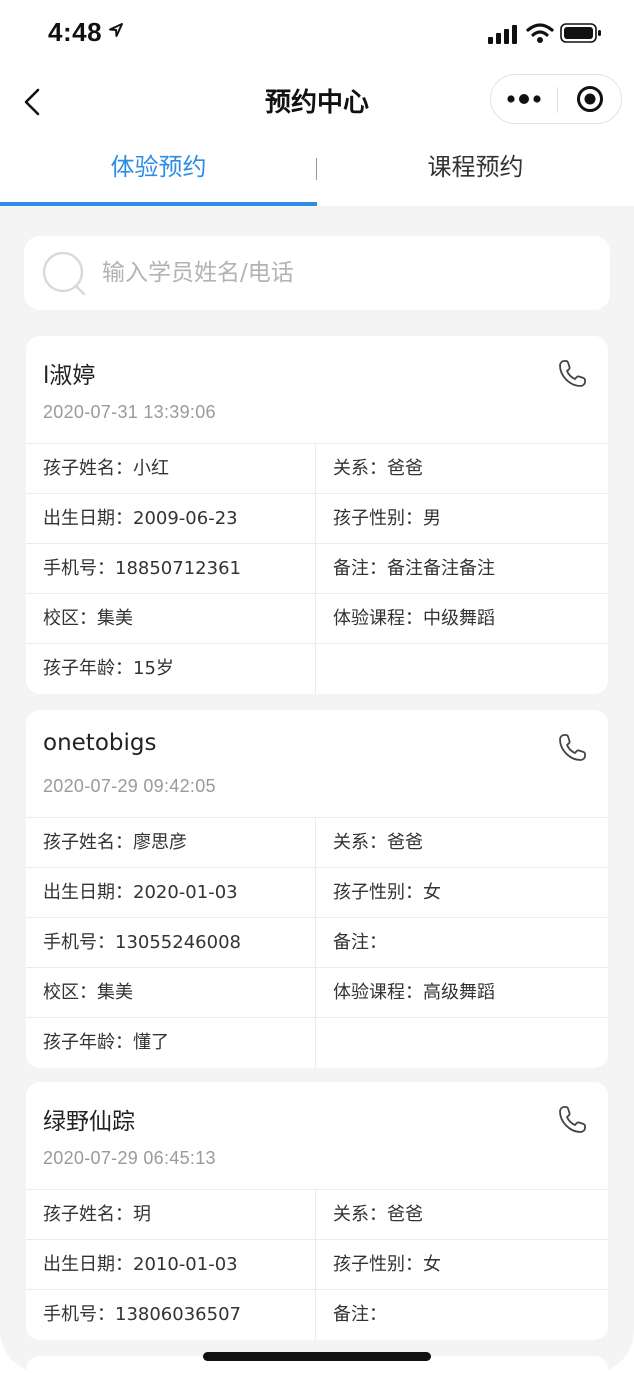 Image resolution: width=634 pixels, height=1374 pixels. What do you see at coordinates (317, 1136) in the screenshot?
I see `card-header: 绿野仙踪 2020-07-29 06:45:13` at bounding box center [317, 1136].